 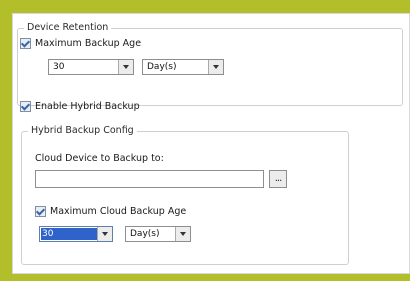 I want to click on cloud-age-unit-select: Day(s), so click(x=158, y=234).